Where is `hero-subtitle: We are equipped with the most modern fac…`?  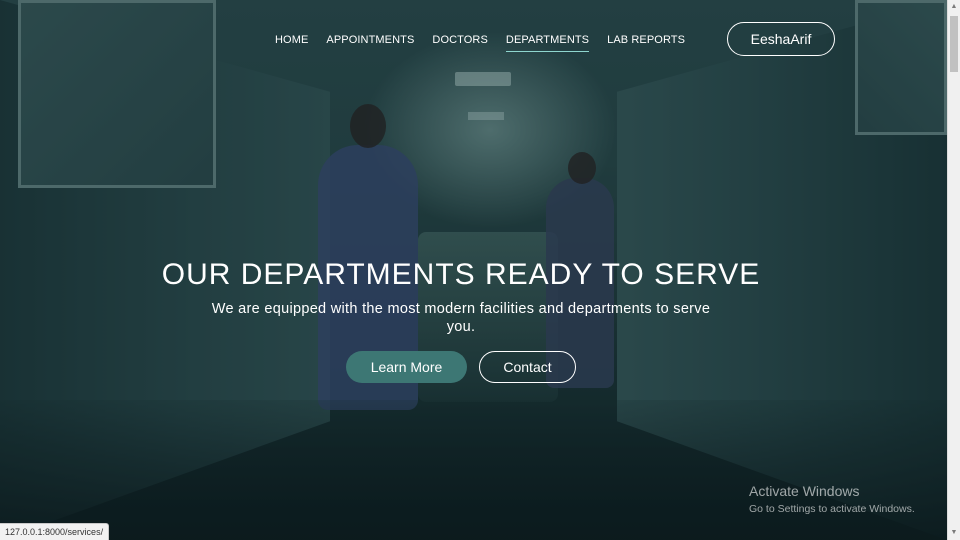
hero-subtitle: We are equipped with the most modern fac… is located at coordinates (461, 318).